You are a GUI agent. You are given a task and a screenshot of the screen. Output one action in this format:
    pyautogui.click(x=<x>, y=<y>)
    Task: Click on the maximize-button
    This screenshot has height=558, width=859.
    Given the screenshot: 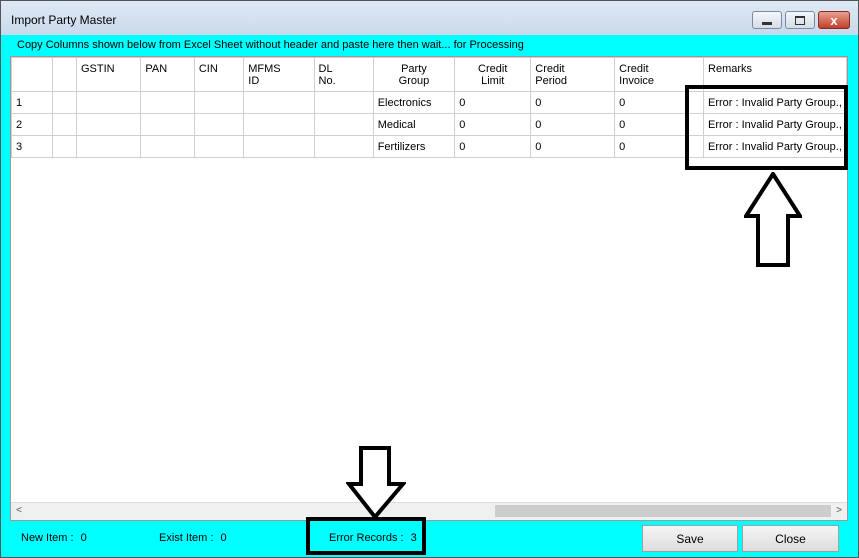 What is the action you would take?
    pyautogui.click(x=800, y=20)
    